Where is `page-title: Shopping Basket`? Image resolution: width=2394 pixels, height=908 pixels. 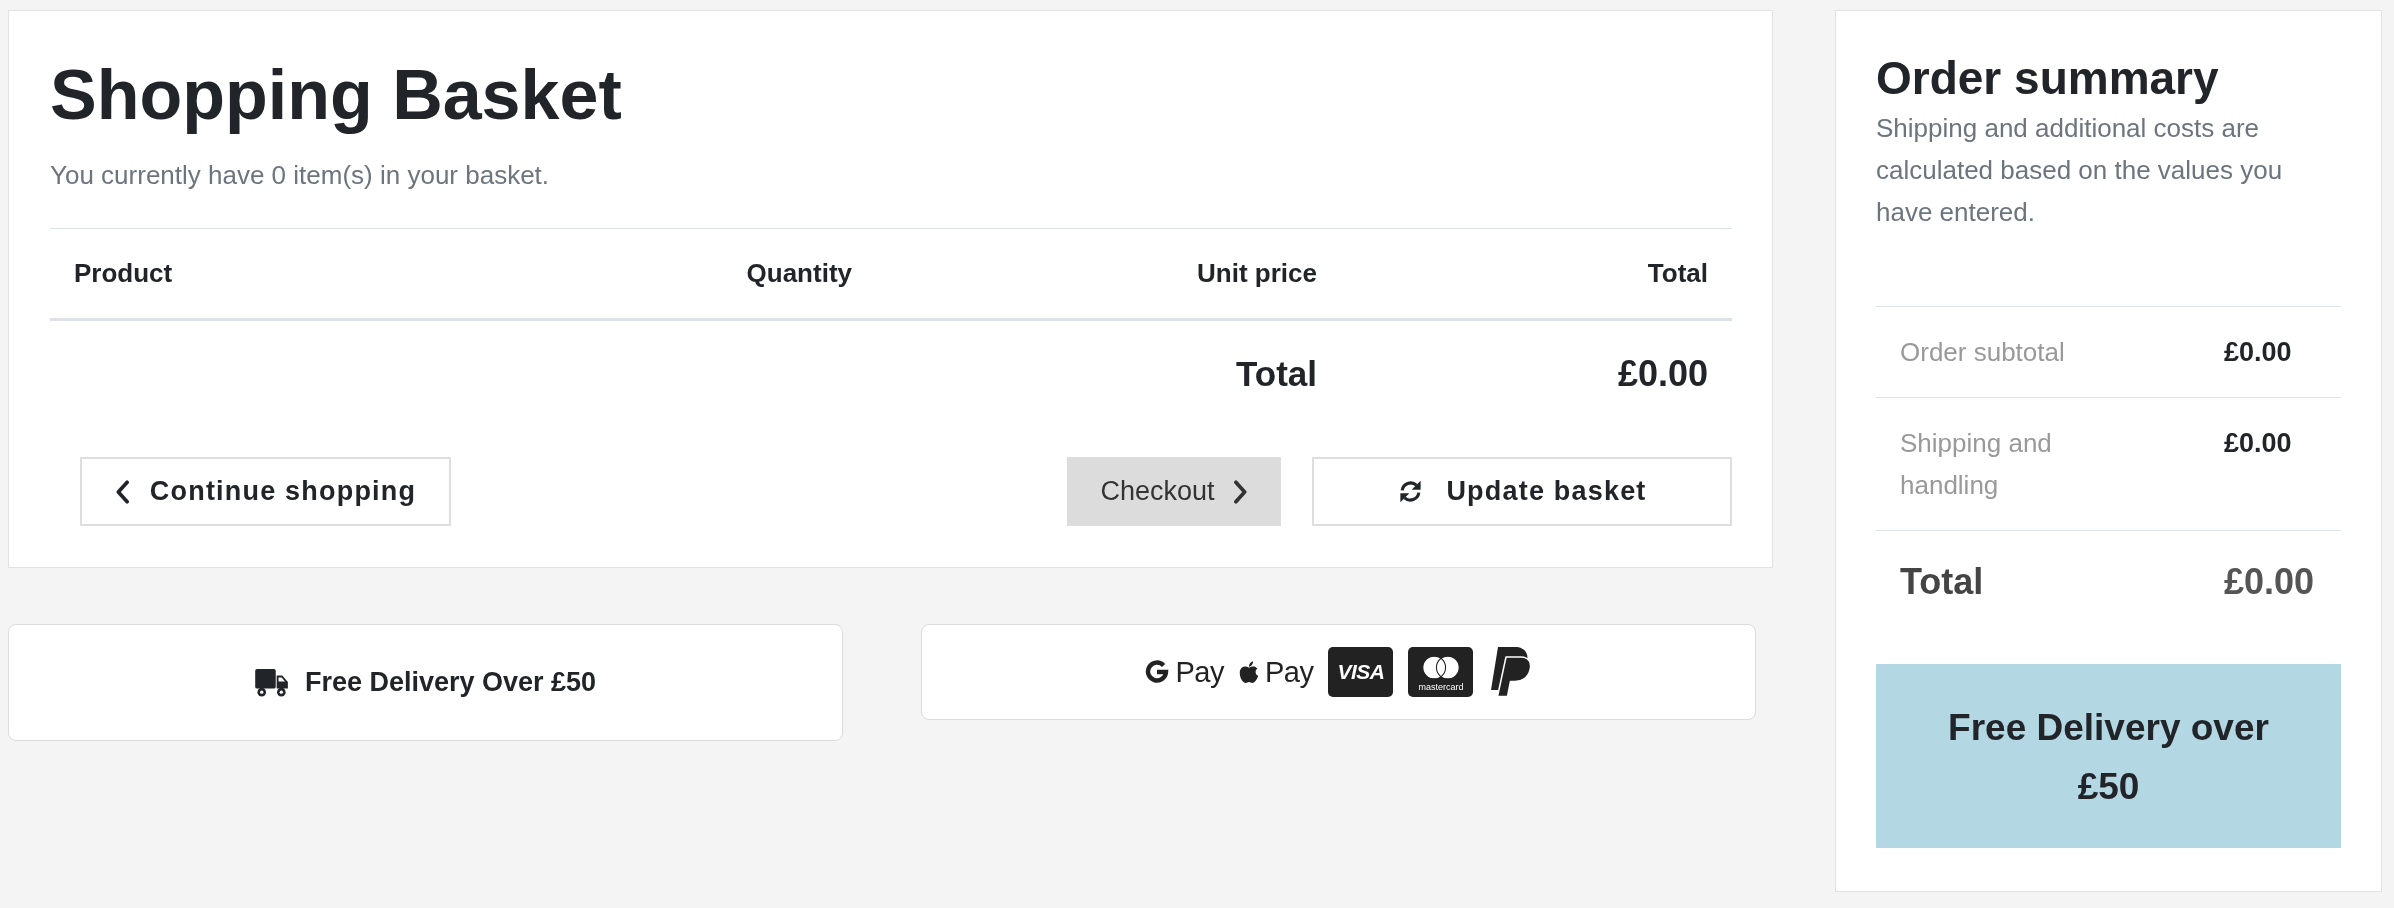
page-title: Shopping Basket is located at coordinates (336, 95).